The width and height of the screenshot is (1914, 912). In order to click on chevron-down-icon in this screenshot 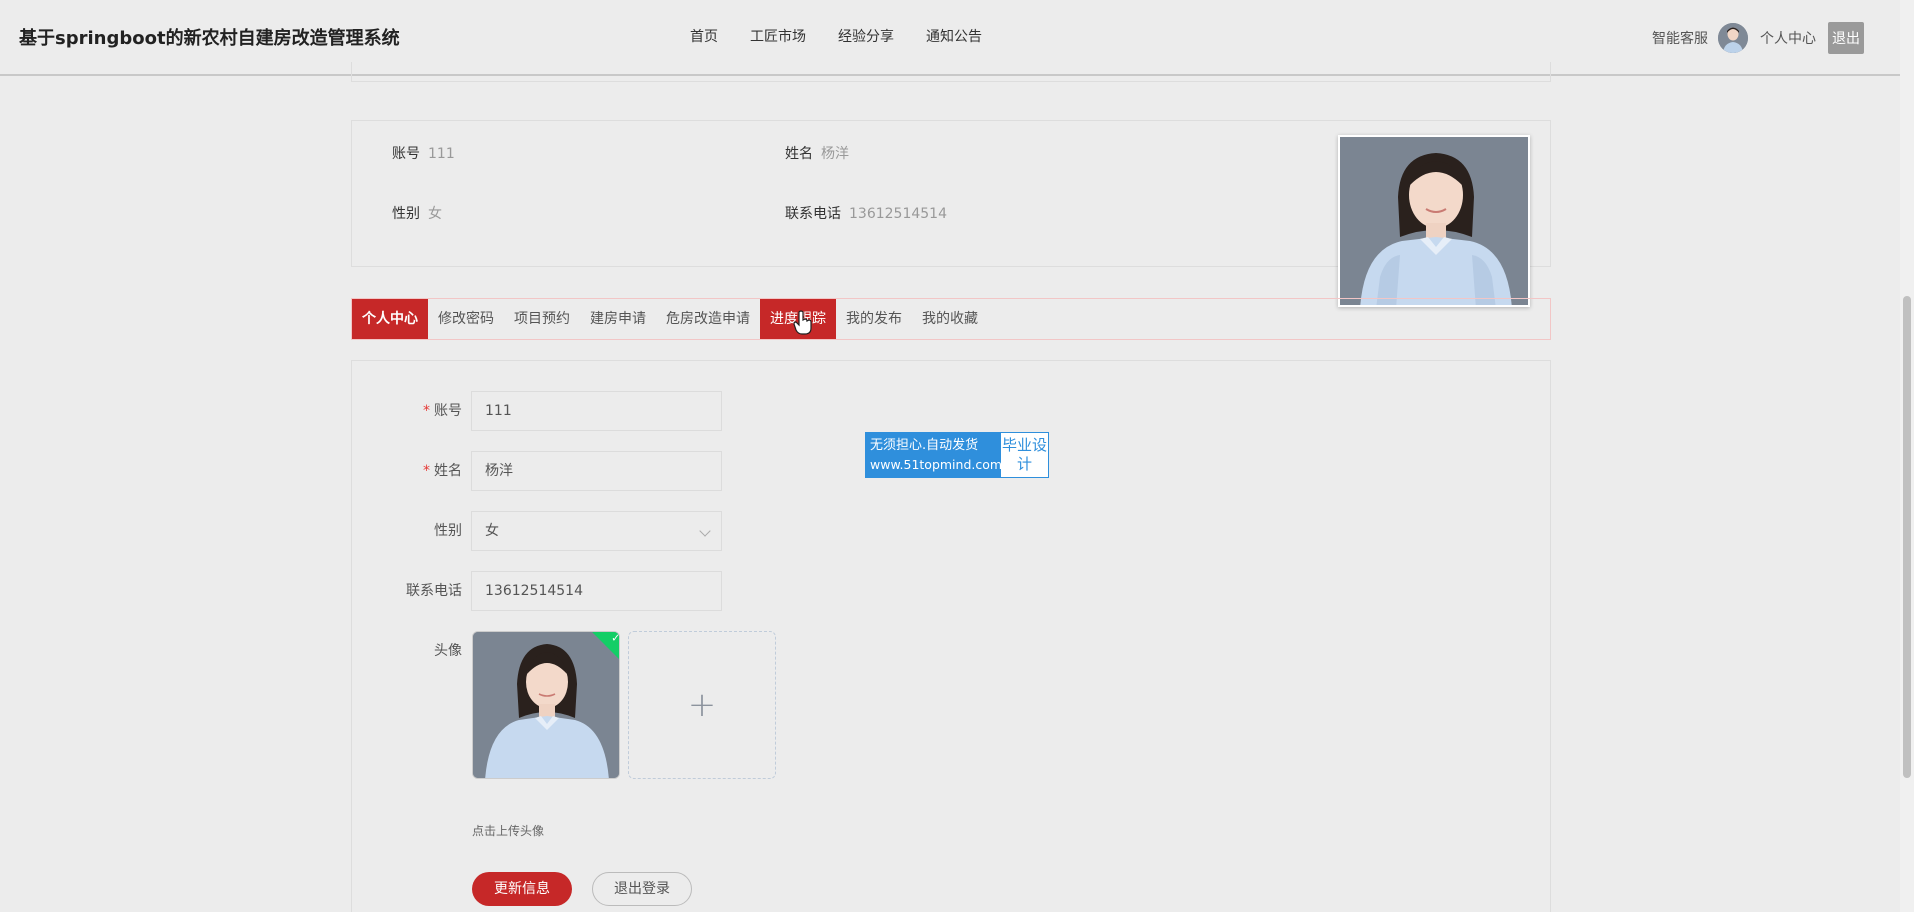, I will do `click(705, 531)`.